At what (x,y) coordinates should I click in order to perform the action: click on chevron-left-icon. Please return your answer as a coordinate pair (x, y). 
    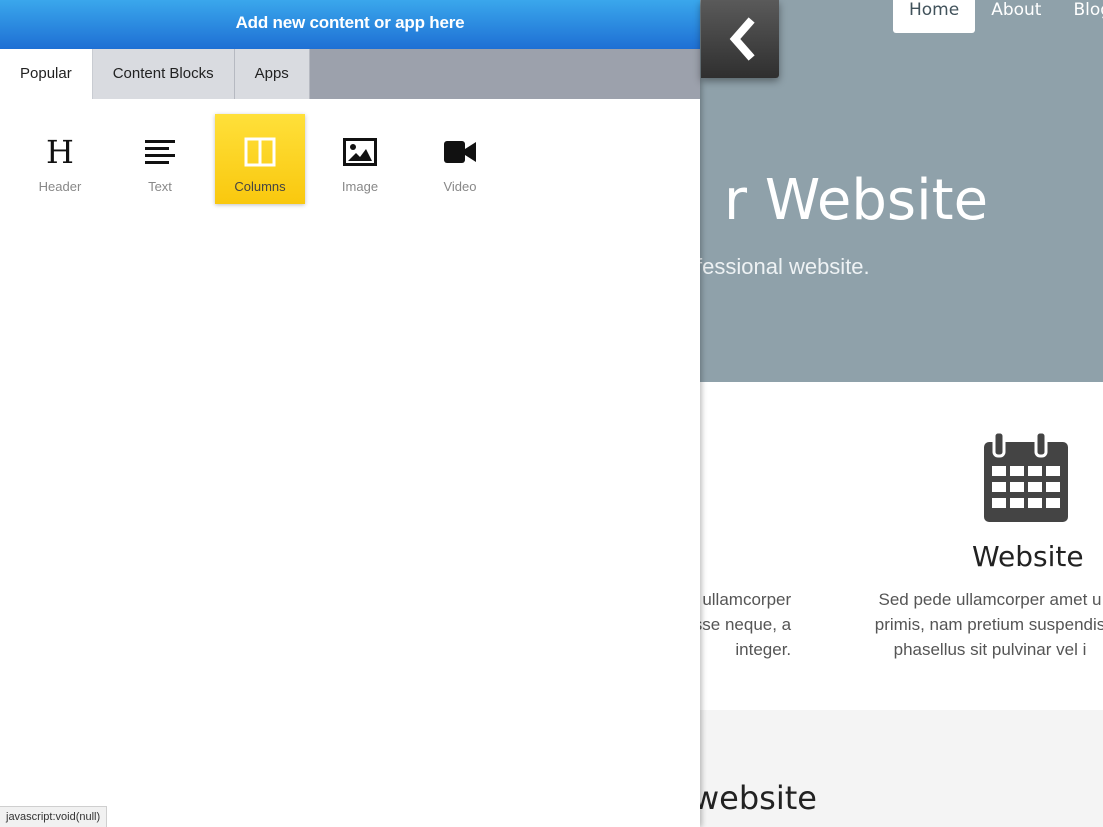
    Looking at the image, I should click on (742, 39).